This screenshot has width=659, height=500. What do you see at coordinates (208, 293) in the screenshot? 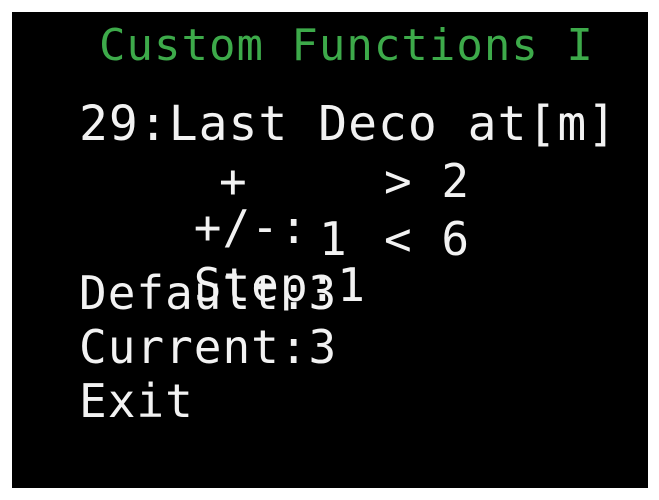
I see `default-value-row: Default:3` at bounding box center [208, 293].